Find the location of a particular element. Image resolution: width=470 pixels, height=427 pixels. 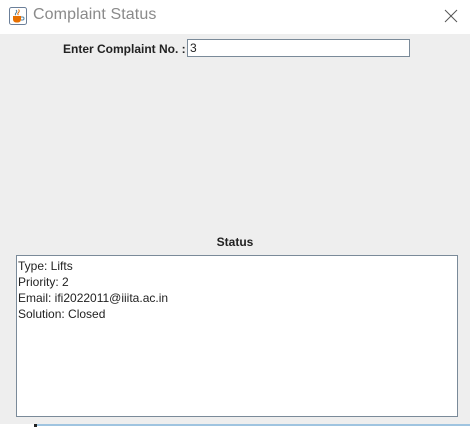

close-icon is located at coordinates (451, 16).